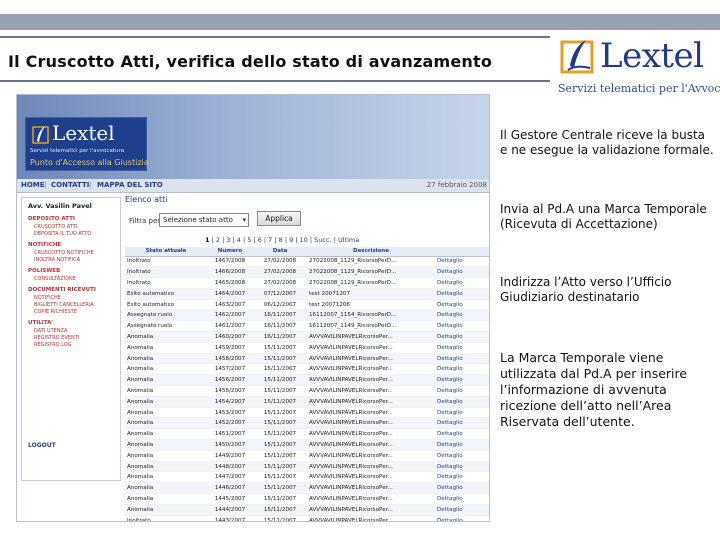  What do you see at coordinates (348, 240) in the screenshot?
I see `pager-last: Ultima` at bounding box center [348, 240].